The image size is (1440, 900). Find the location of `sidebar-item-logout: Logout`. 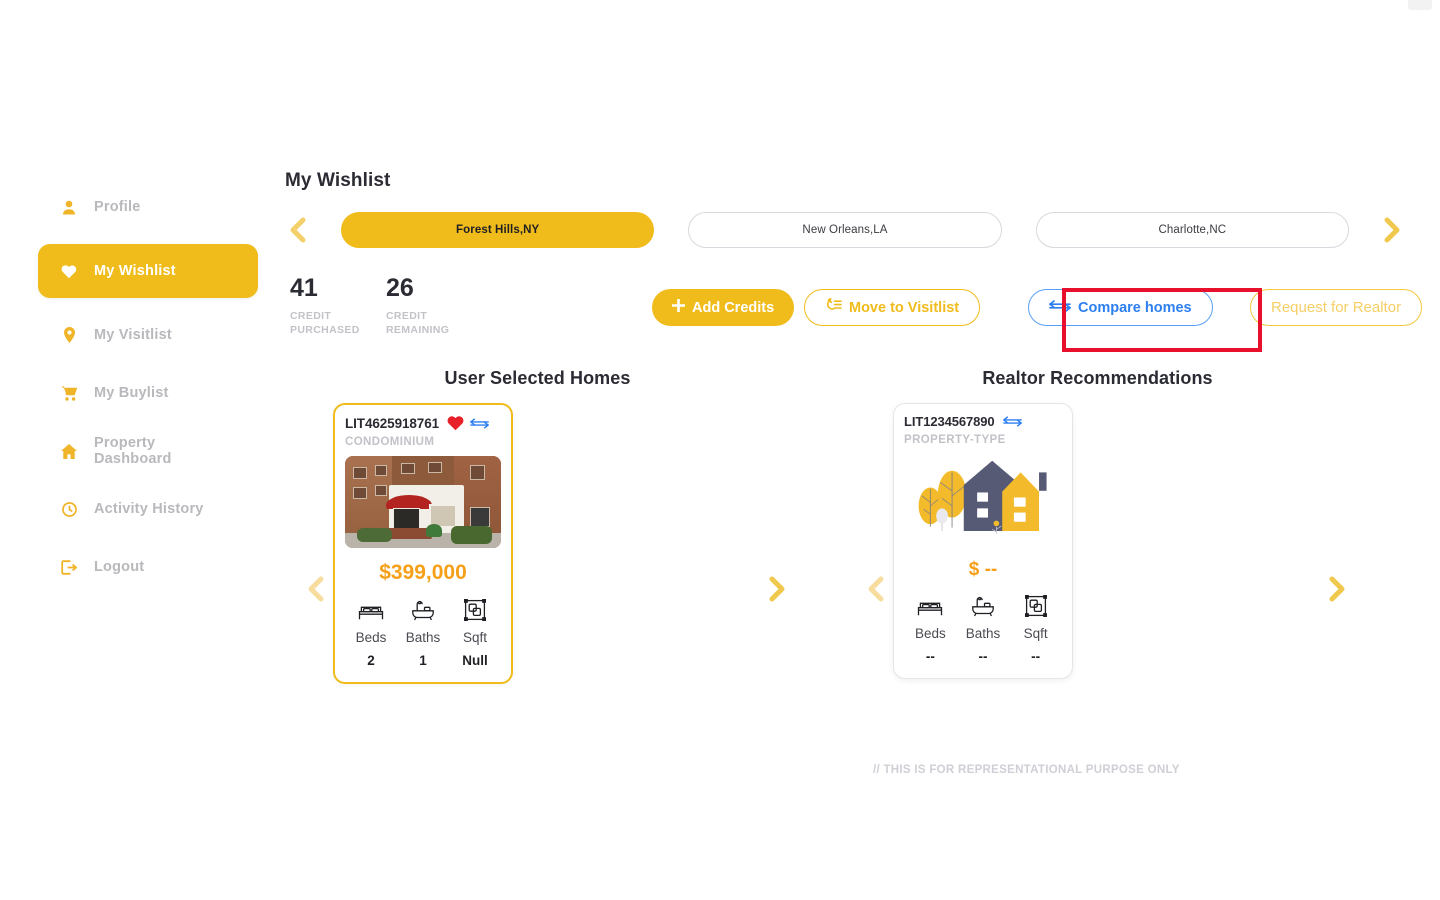

sidebar-item-logout: Logout is located at coordinates (148, 567).